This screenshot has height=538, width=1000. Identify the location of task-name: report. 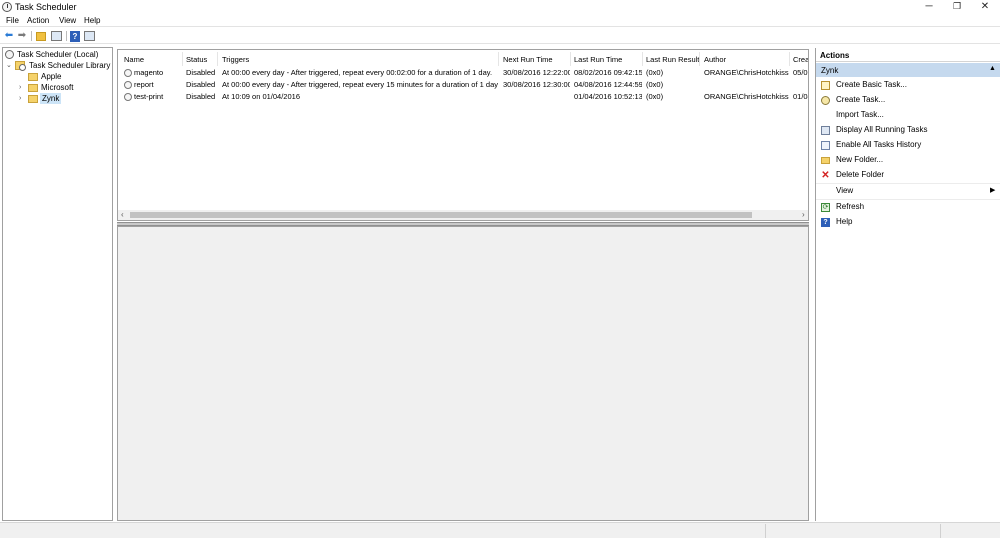
(144, 84).